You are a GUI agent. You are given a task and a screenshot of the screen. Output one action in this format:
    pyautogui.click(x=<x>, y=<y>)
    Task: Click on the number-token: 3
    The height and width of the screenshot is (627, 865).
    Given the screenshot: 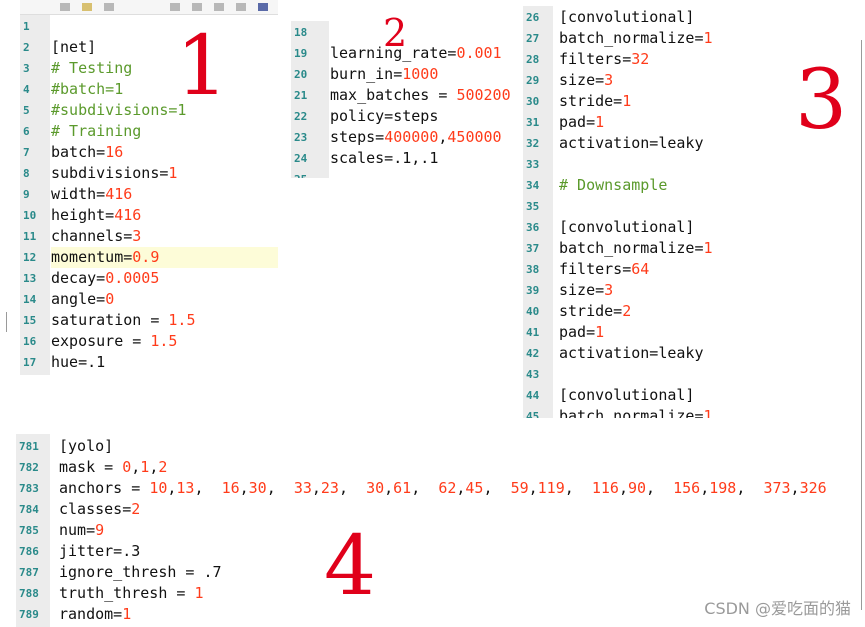 What is the action you would take?
    pyautogui.click(x=609, y=290)
    